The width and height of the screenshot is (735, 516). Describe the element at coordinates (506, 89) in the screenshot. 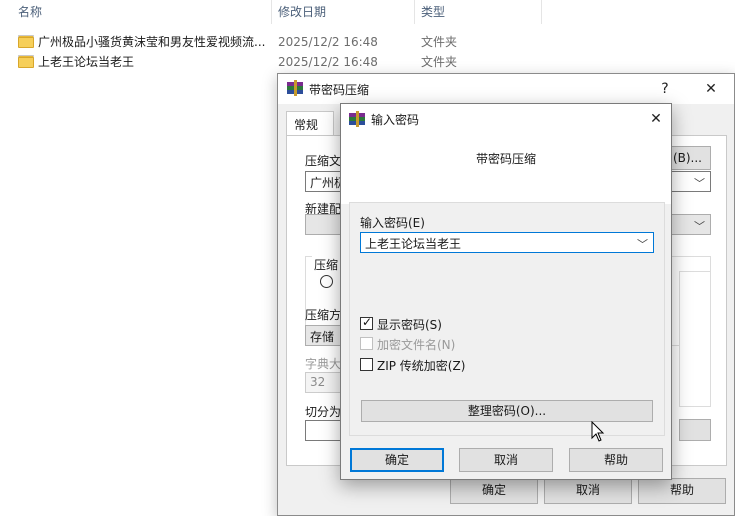

I see `archive-dialog-titlebar: 带密码压缩 ? ✕` at that location.